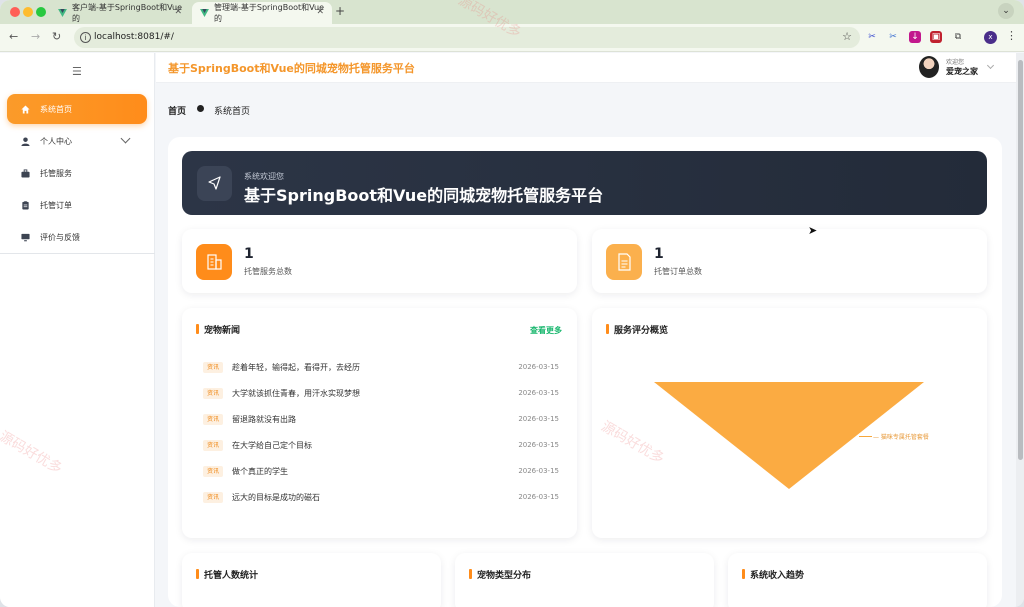 This screenshot has height=607, width=1024. What do you see at coordinates (936, 37) in the screenshot?
I see `media-extension-icon: ▣` at bounding box center [936, 37].